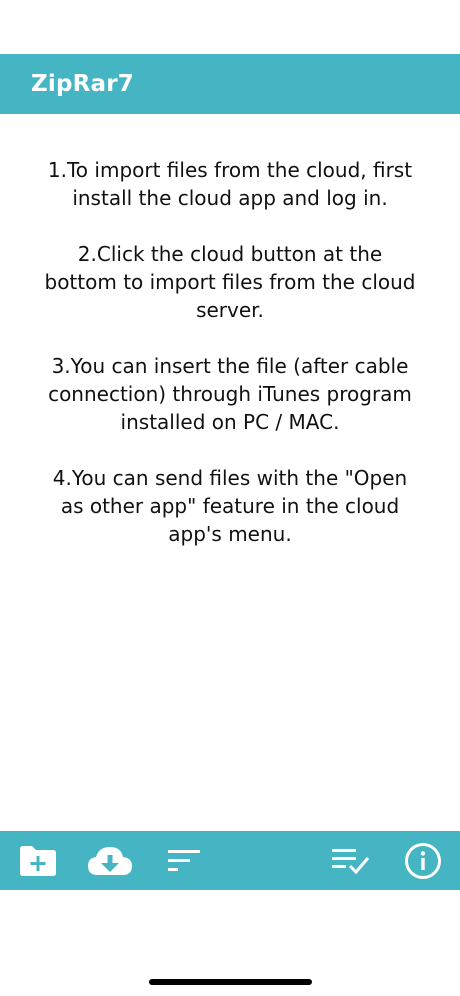 This screenshot has width=460, height=996. I want to click on sort-icon, so click(184, 861).